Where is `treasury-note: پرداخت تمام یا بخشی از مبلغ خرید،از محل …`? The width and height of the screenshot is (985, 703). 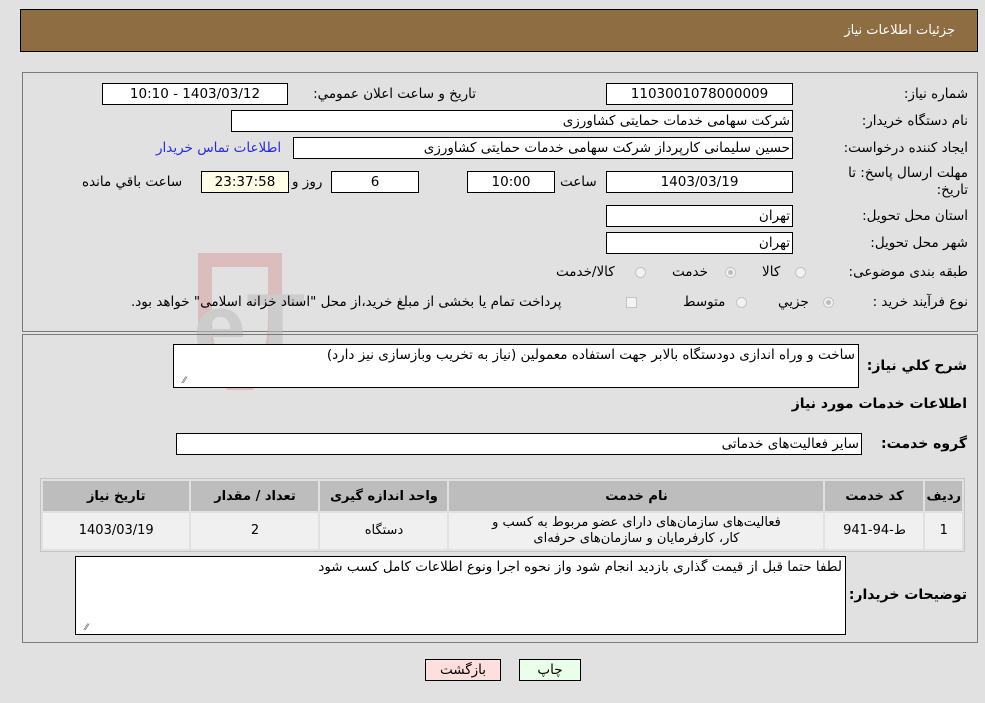
treasury-note: پرداخت تمام یا بخشی از مبلغ خرید،از محل … is located at coordinates (346, 302).